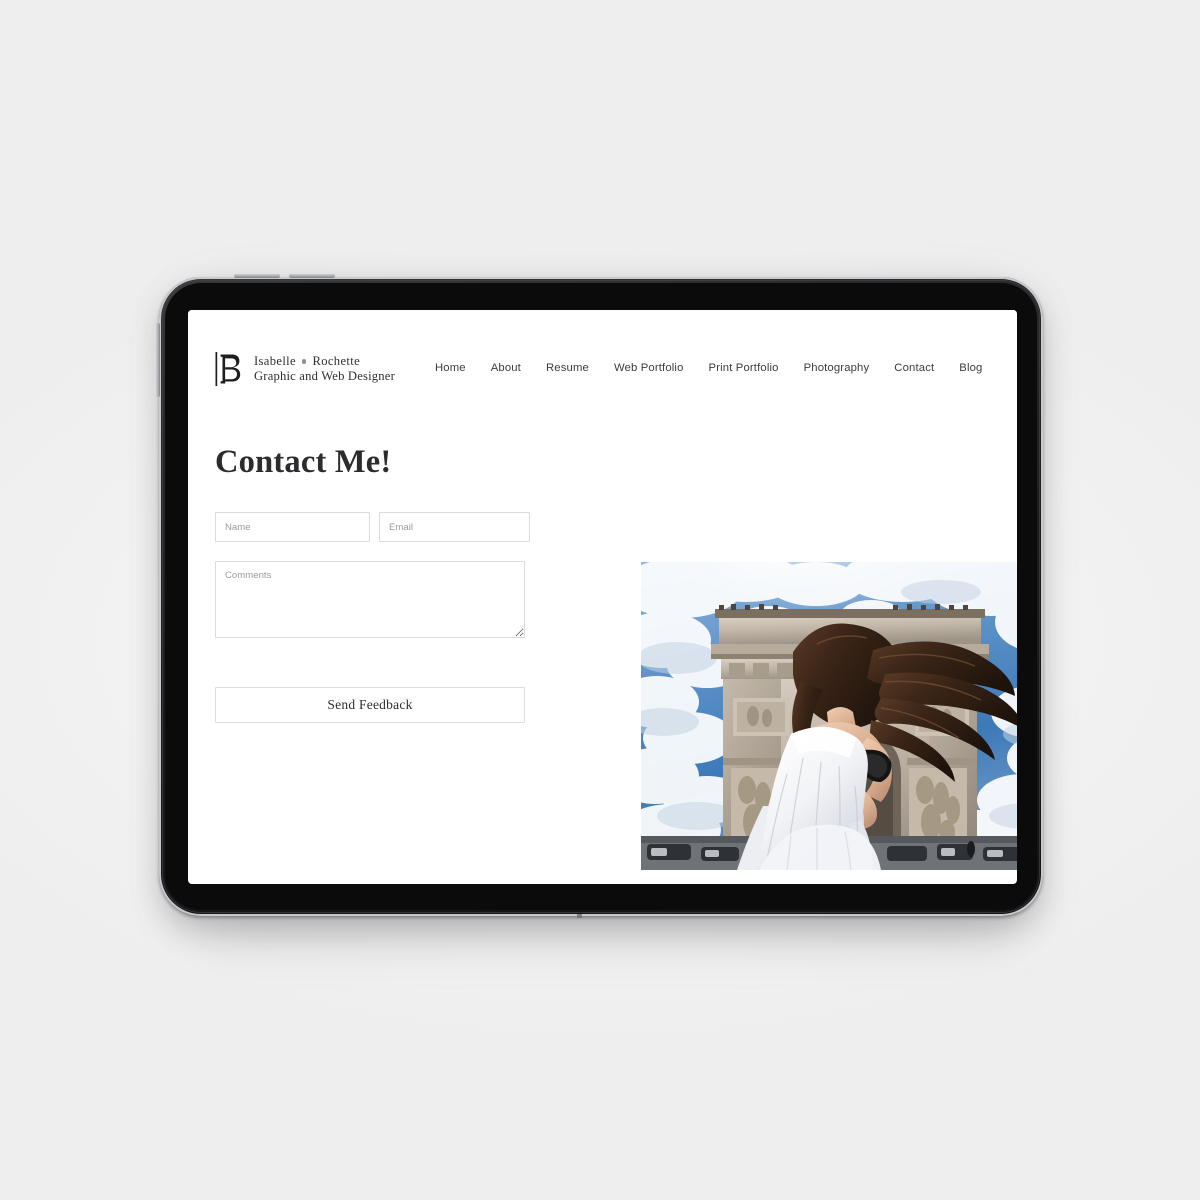 The height and width of the screenshot is (1200, 1200). Describe the element at coordinates (971, 368) in the screenshot. I see `nav-item-blog: Blog` at that location.